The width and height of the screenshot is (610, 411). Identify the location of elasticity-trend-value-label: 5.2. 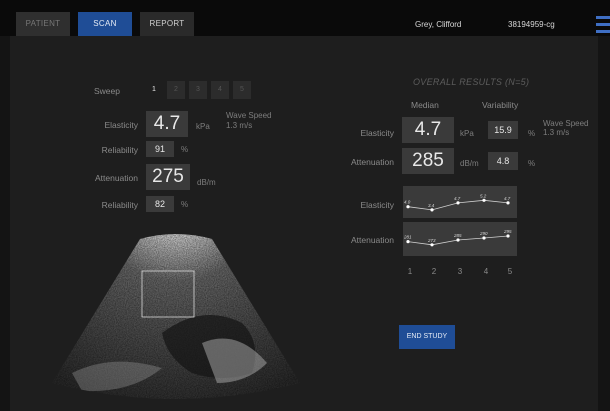
(483, 195).